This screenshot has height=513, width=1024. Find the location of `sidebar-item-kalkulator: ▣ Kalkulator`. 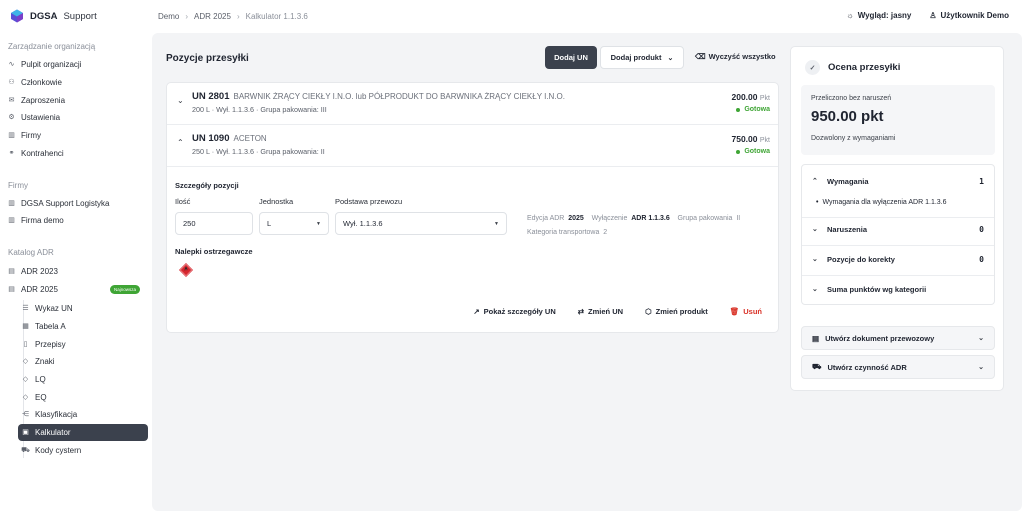

sidebar-item-kalkulator: ▣ Kalkulator is located at coordinates (83, 432).